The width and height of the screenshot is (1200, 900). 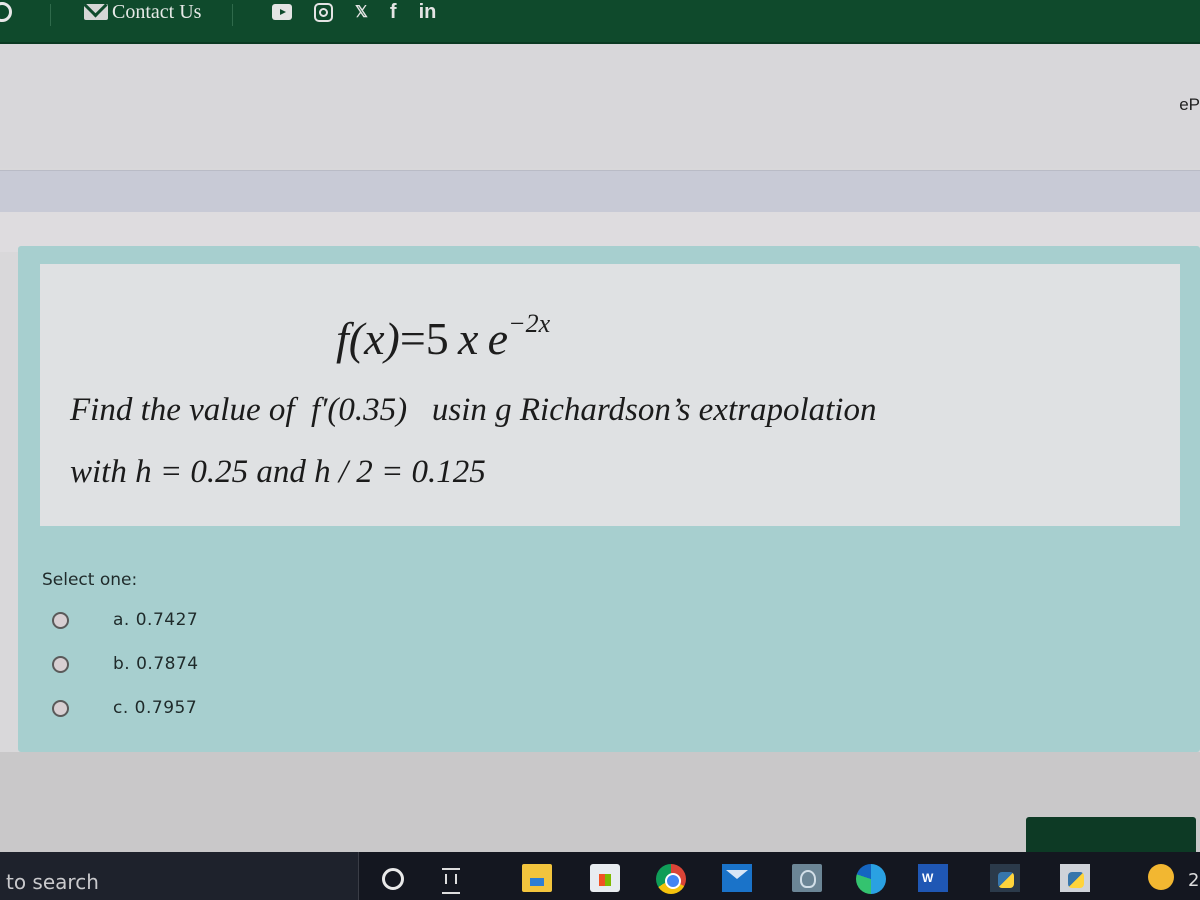 I want to click on python-file-icon, so click(x=1075, y=878).